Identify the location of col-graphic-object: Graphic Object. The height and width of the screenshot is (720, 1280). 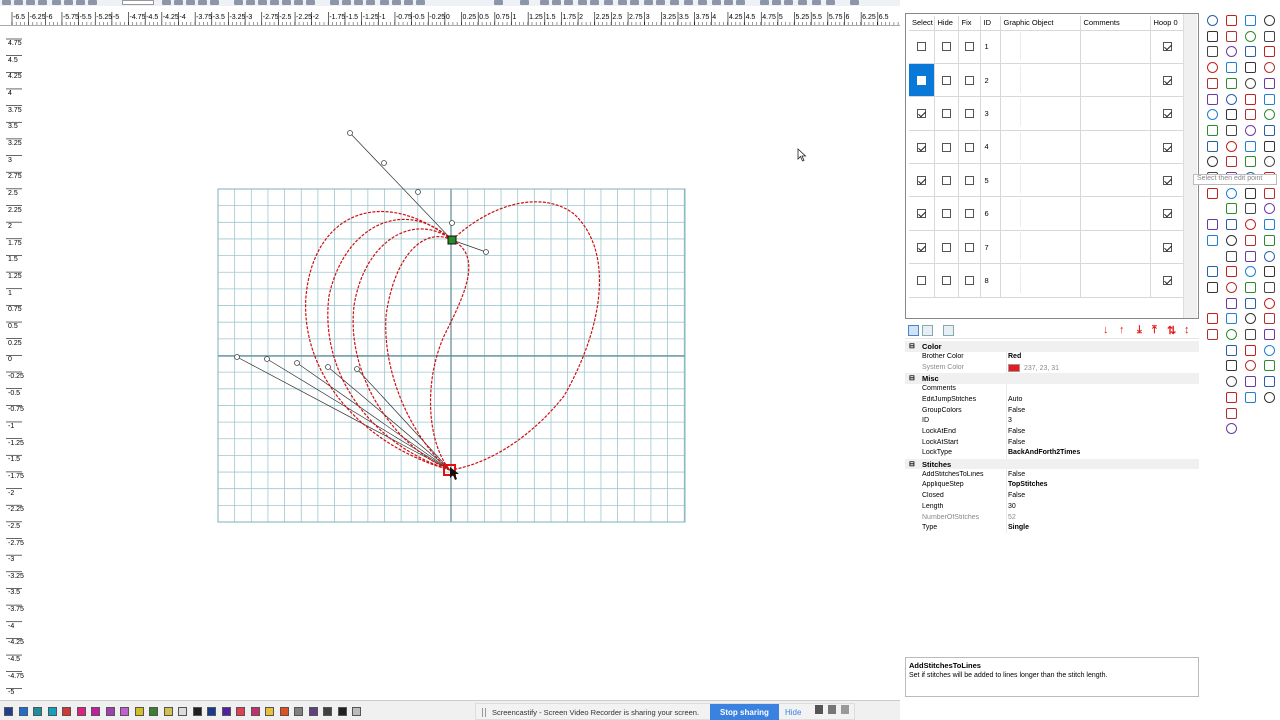
(1040, 23).